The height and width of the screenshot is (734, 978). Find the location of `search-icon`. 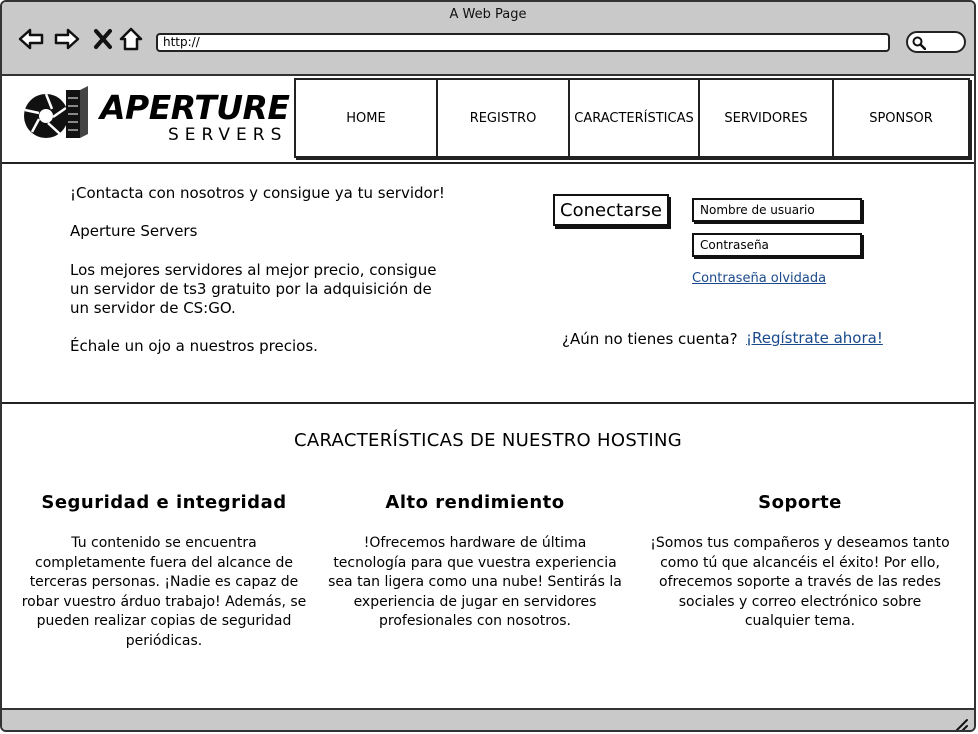

search-icon is located at coordinates (919, 43).